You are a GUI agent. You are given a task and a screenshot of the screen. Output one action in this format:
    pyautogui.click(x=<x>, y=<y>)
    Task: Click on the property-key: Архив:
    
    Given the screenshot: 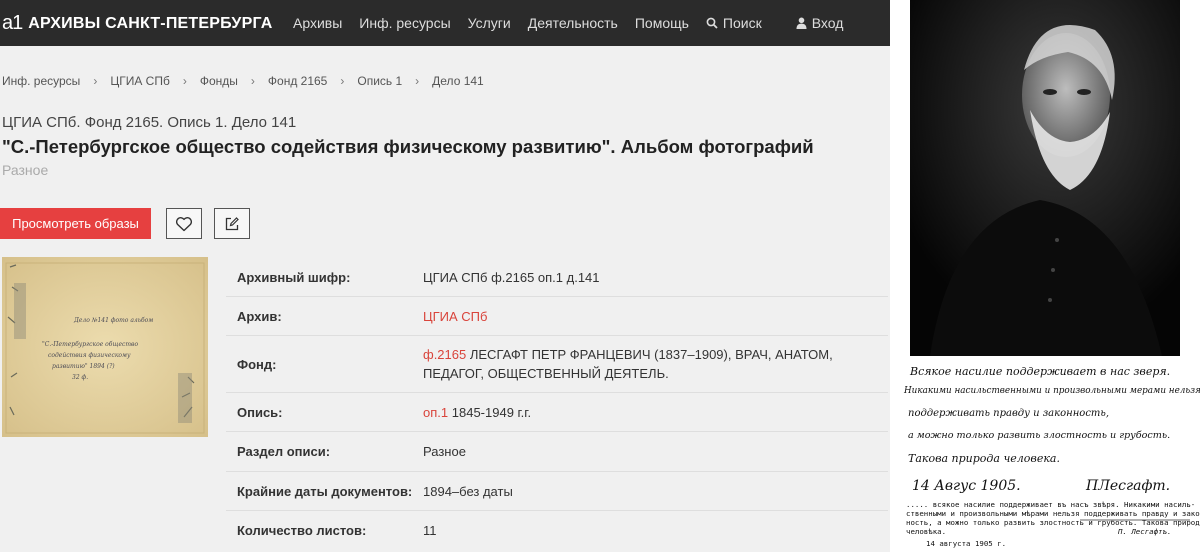 What is the action you would take?
    pyautogui.click(x=259, y=316)
    